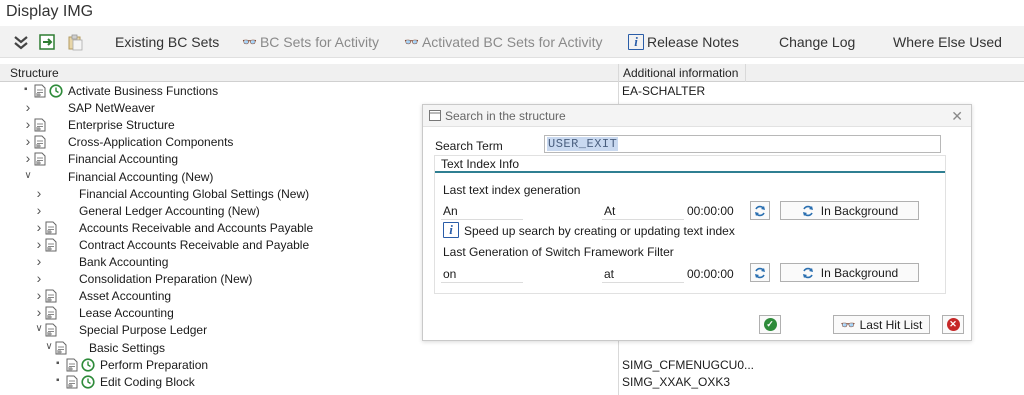  Describe the element at coordinates (154, 365) in the screenshot. I see `tree-node-label: Perform Preparation` at that location.